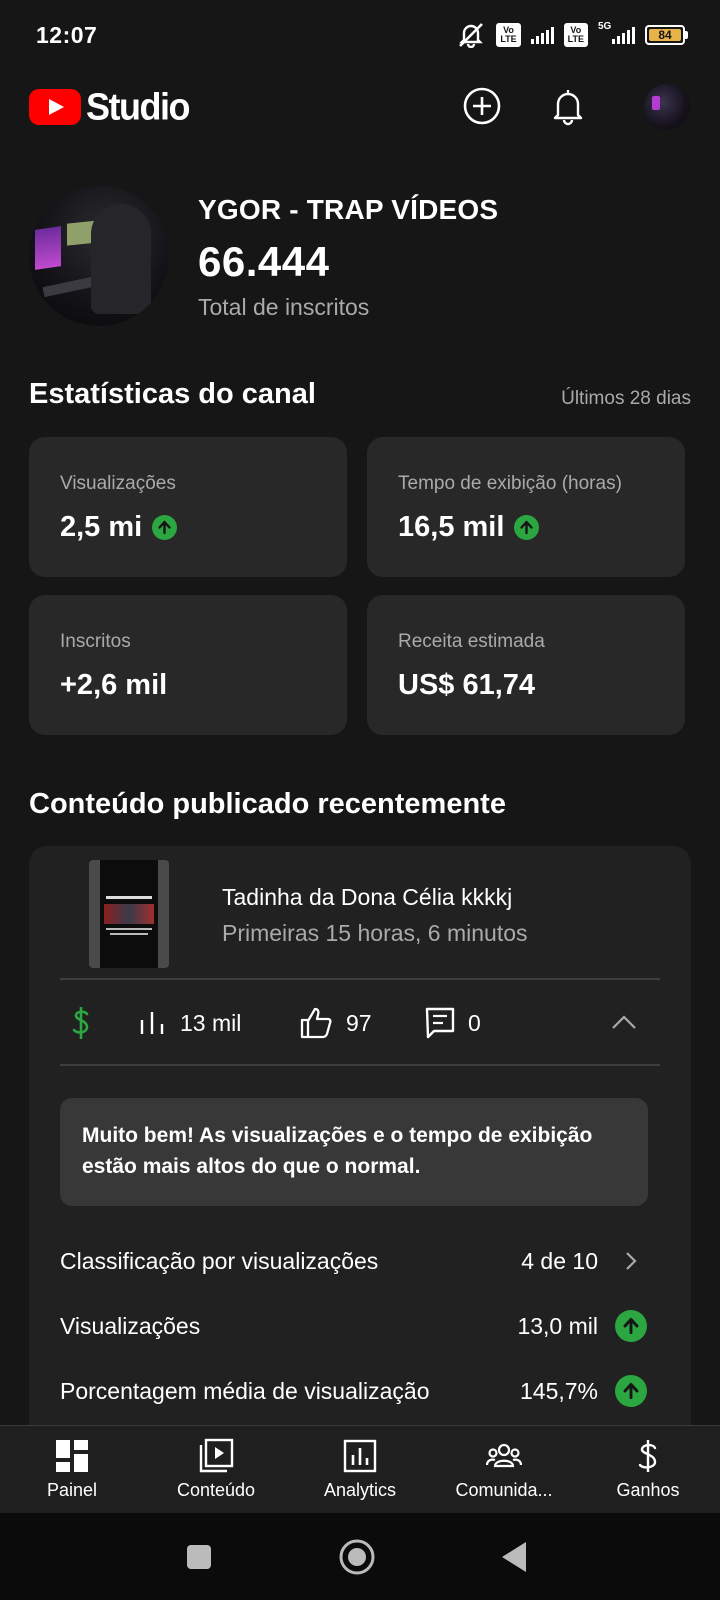 The height and width of the screenshot is (1600, 720). What do you see at coordinates (211, 1022) in the screenshot?
I see `views-count: 13 mil` at bounding box center [211, 1022].